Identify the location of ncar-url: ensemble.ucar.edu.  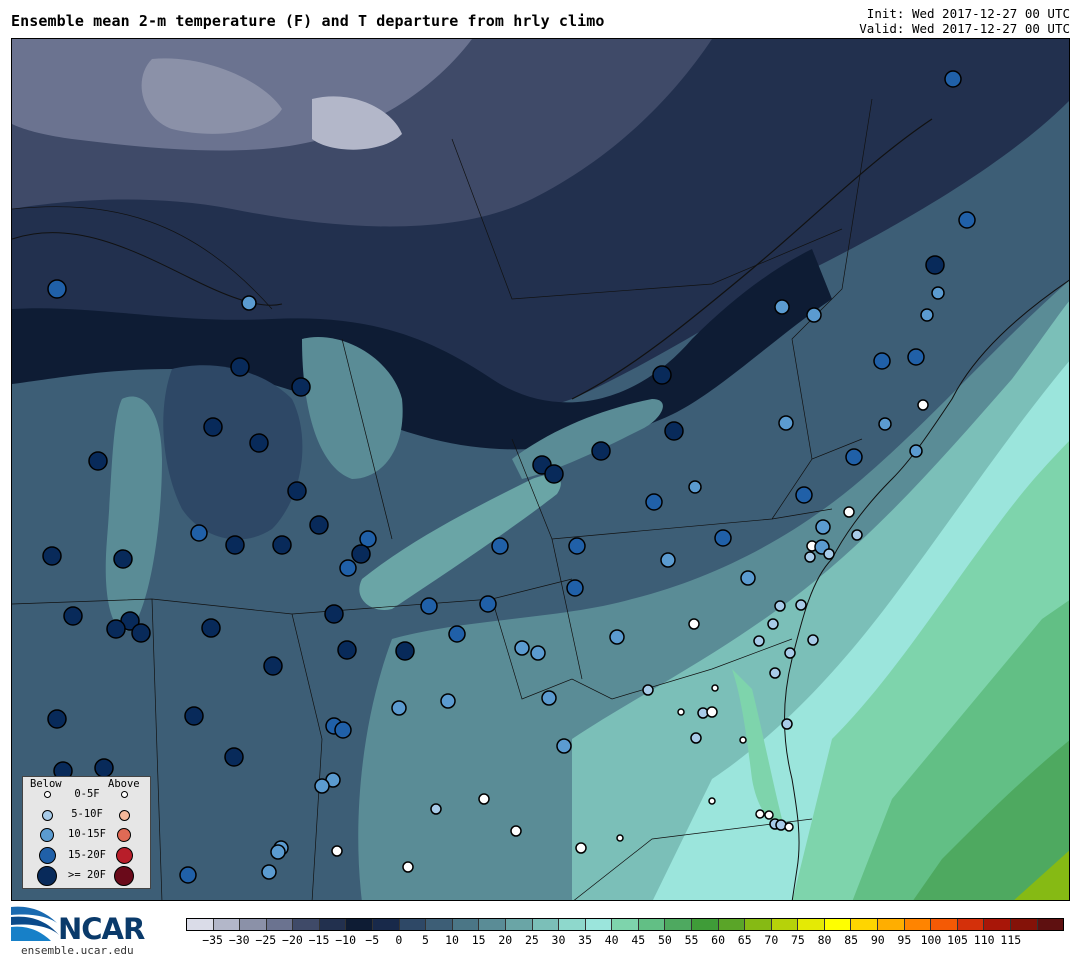
(77, 950).